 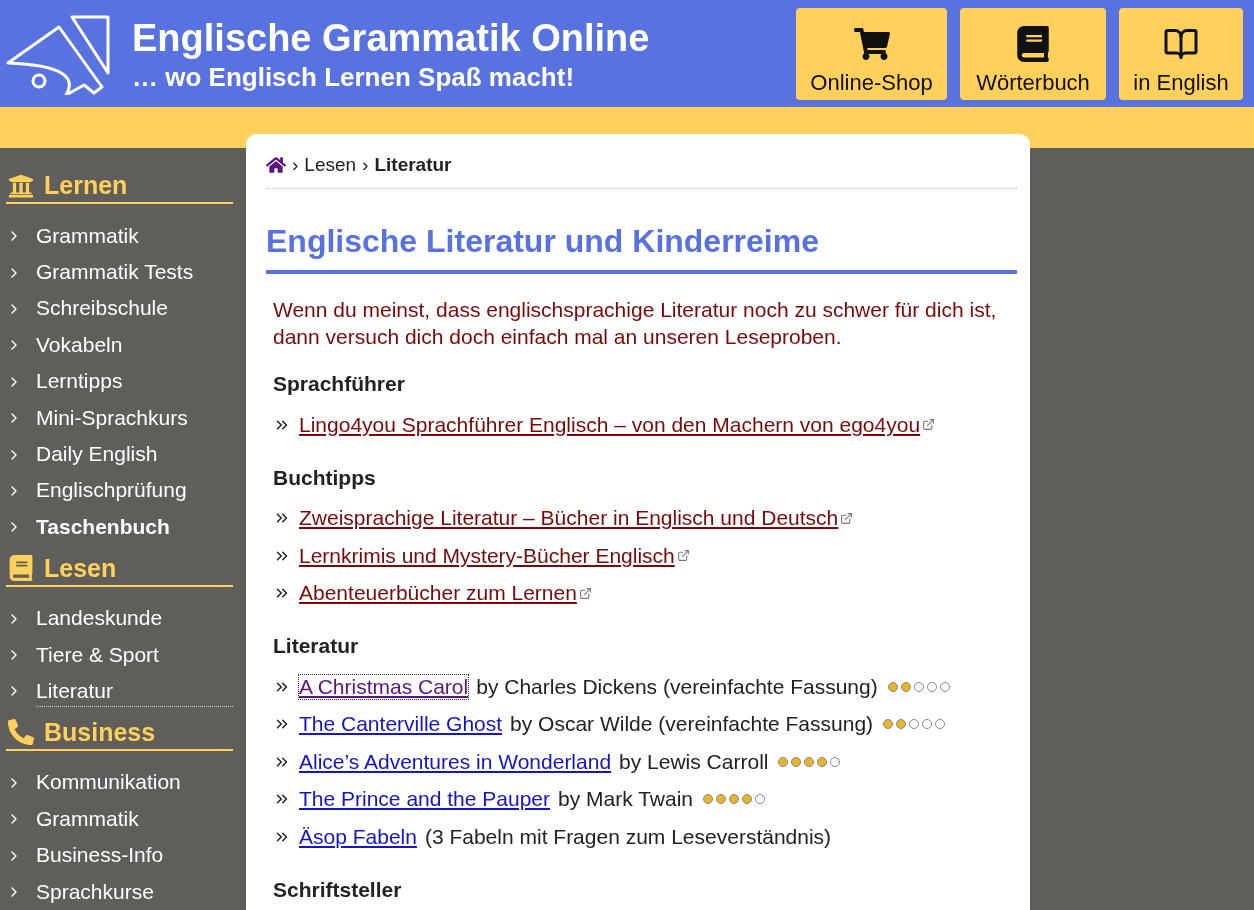 I want to click on sidebar-heading-text: Lesen, so click(x=80, y=568).